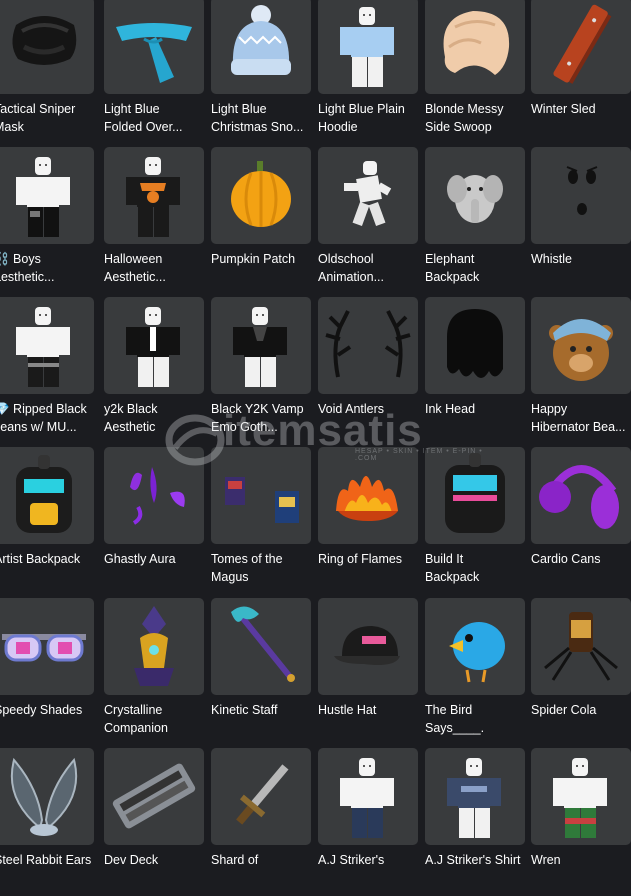  I want to click on item-name: Shard of, so click(263, 860).